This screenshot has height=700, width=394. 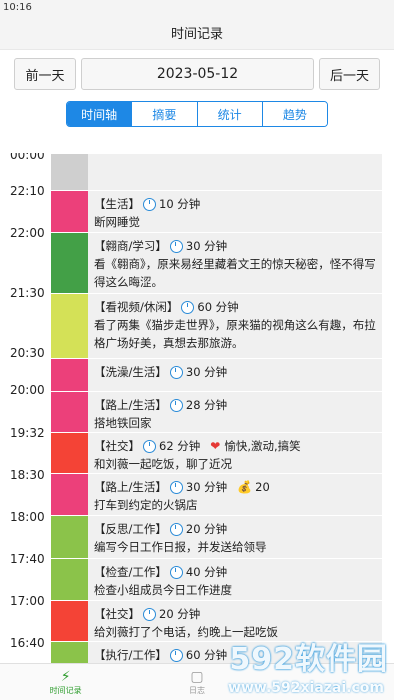 I want to click on nav-item-time-record: ⚡ 时间记录, so click(x=65, y=682).